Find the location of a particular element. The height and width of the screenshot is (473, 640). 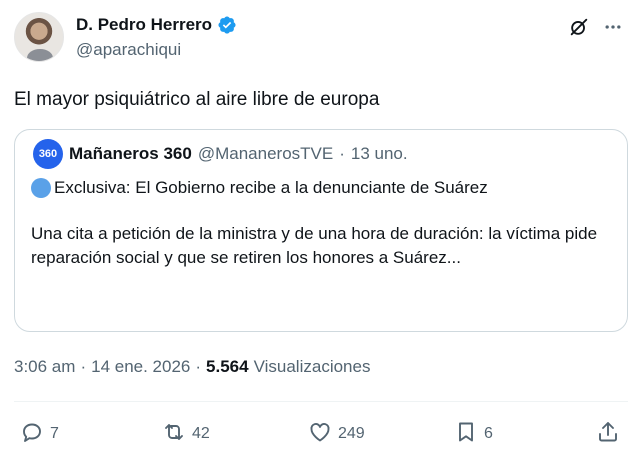

tweet-header: D. Pedro Herrero @aparachiqui is located at coordinates (320, 40).